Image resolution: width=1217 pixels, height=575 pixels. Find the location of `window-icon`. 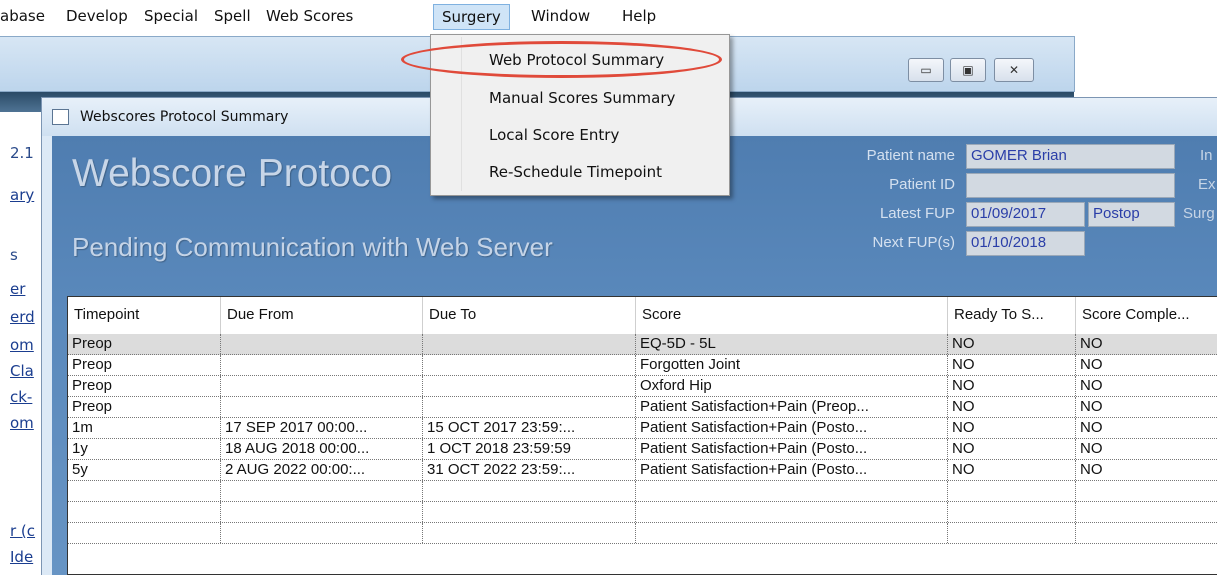

window-icon is located at coordinates (60, 117).